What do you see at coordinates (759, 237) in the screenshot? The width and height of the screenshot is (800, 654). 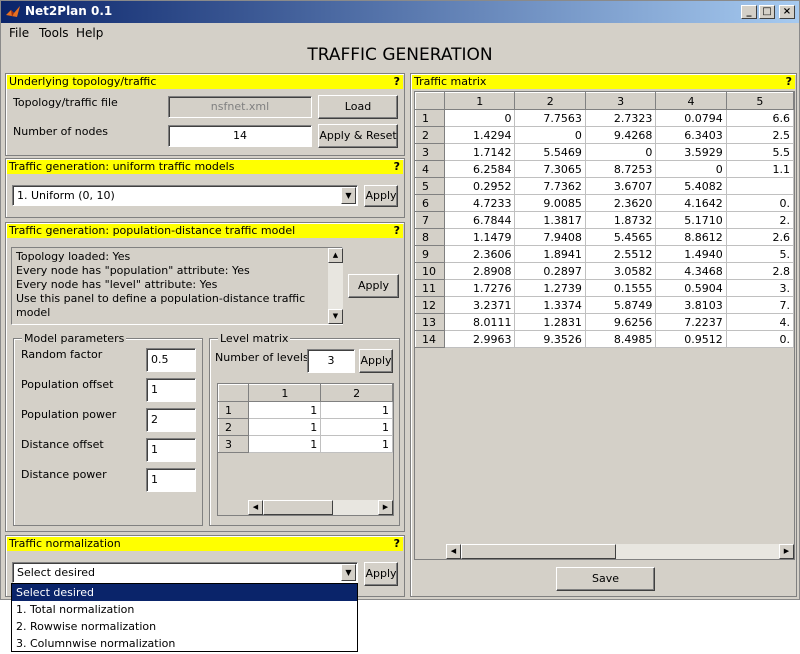 I see `table-cell: 2.6` at bounding box center [759, 237].